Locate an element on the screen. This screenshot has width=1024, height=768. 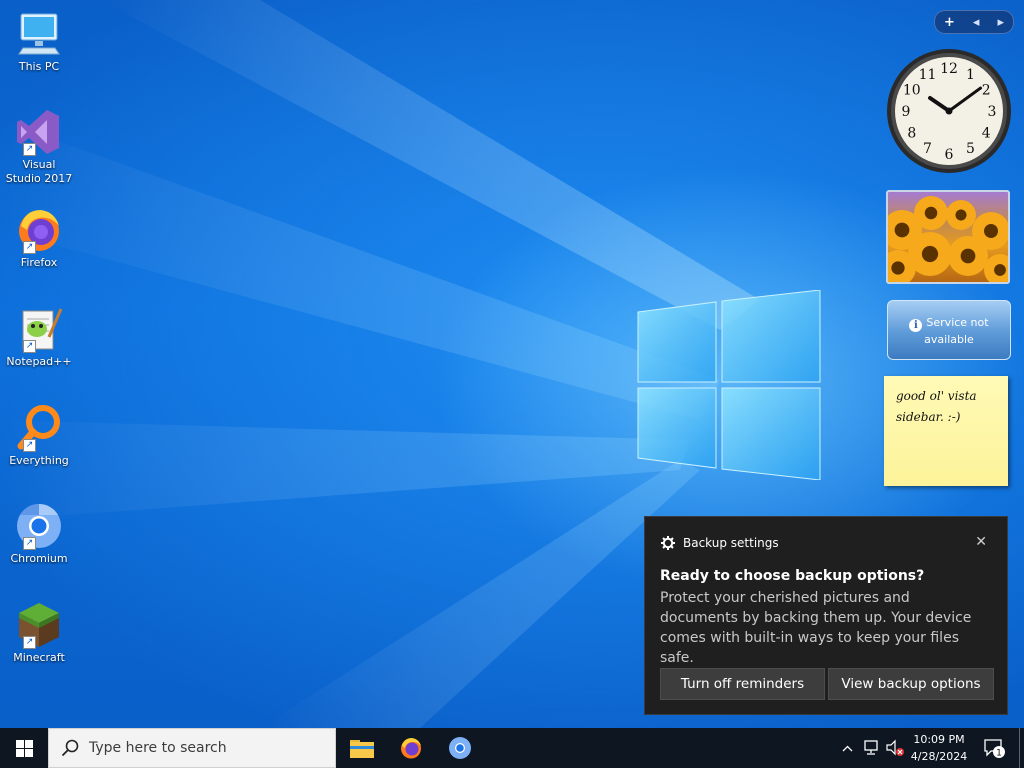
windows-logo-icon is located at coordinates (24, 748).